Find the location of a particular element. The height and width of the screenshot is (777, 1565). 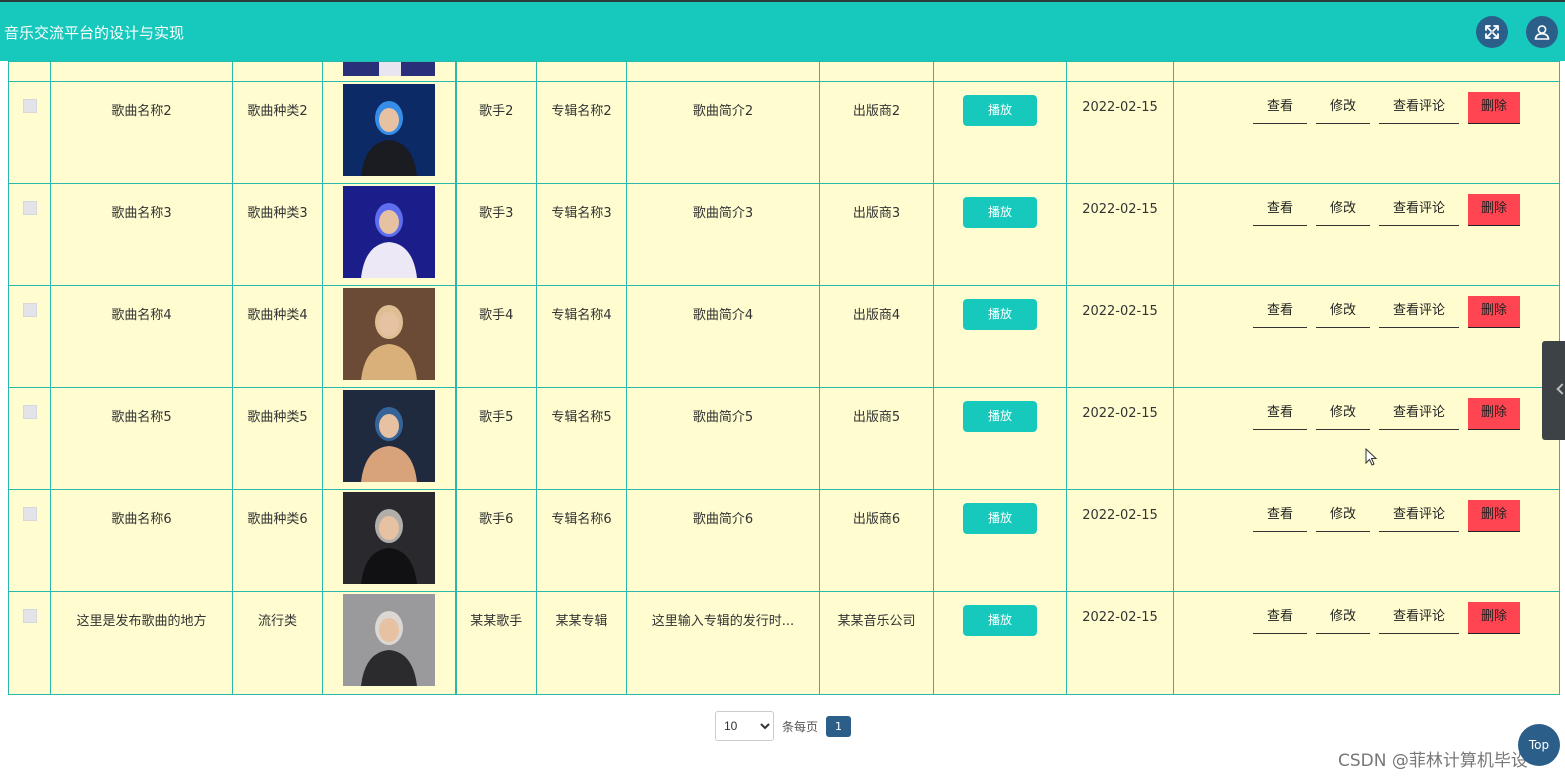

song-name: 歌曲名称3 is located at coordinates (141, 234).